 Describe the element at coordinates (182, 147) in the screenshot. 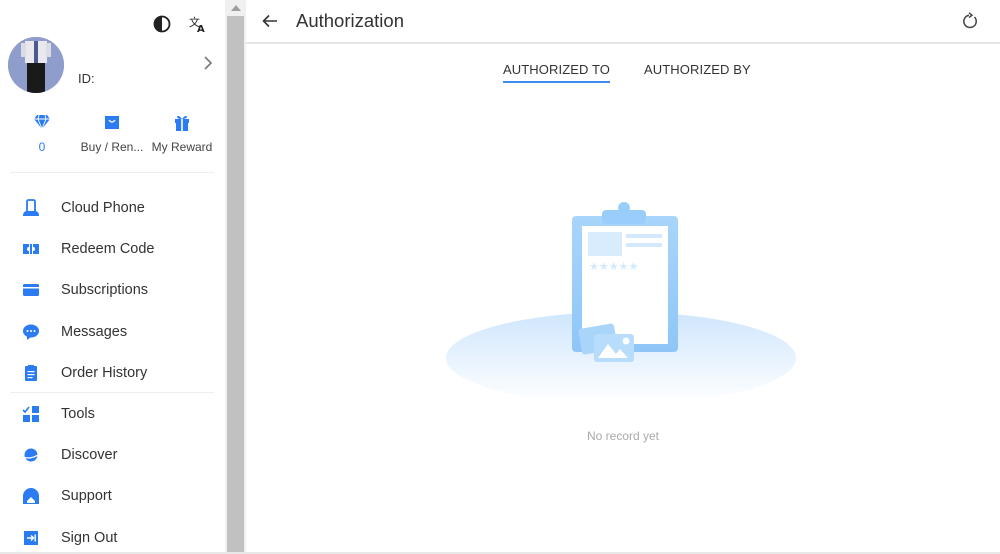

I see `my-reward-label: My Reward` at that location.